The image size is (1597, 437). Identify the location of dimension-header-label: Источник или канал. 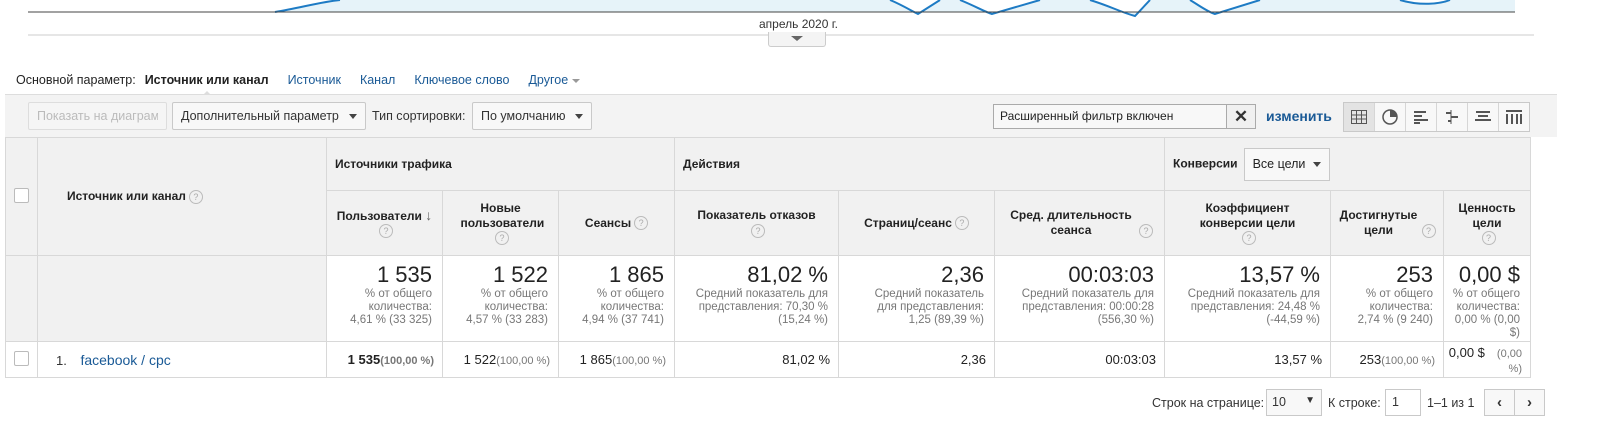
(126, 196).